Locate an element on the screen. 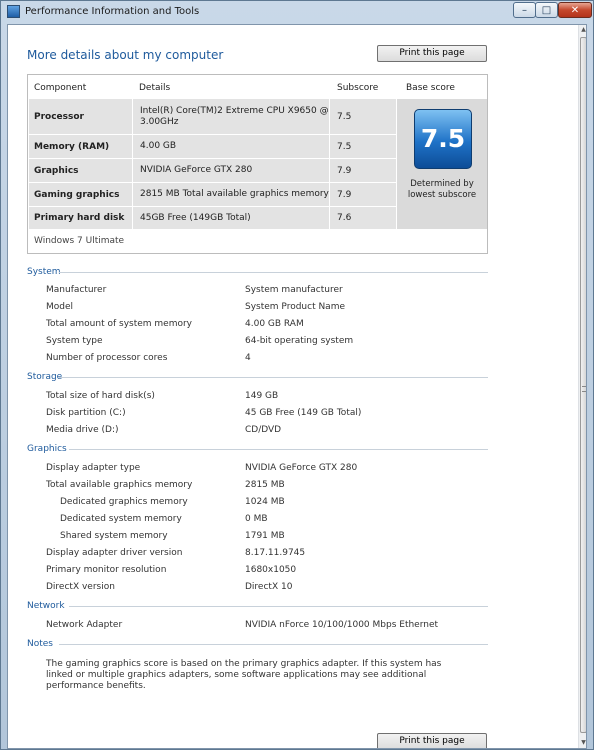 The height and width of the screenshot is (750, 594). section-graphics: Graphics is located at coordinates (257, 449).